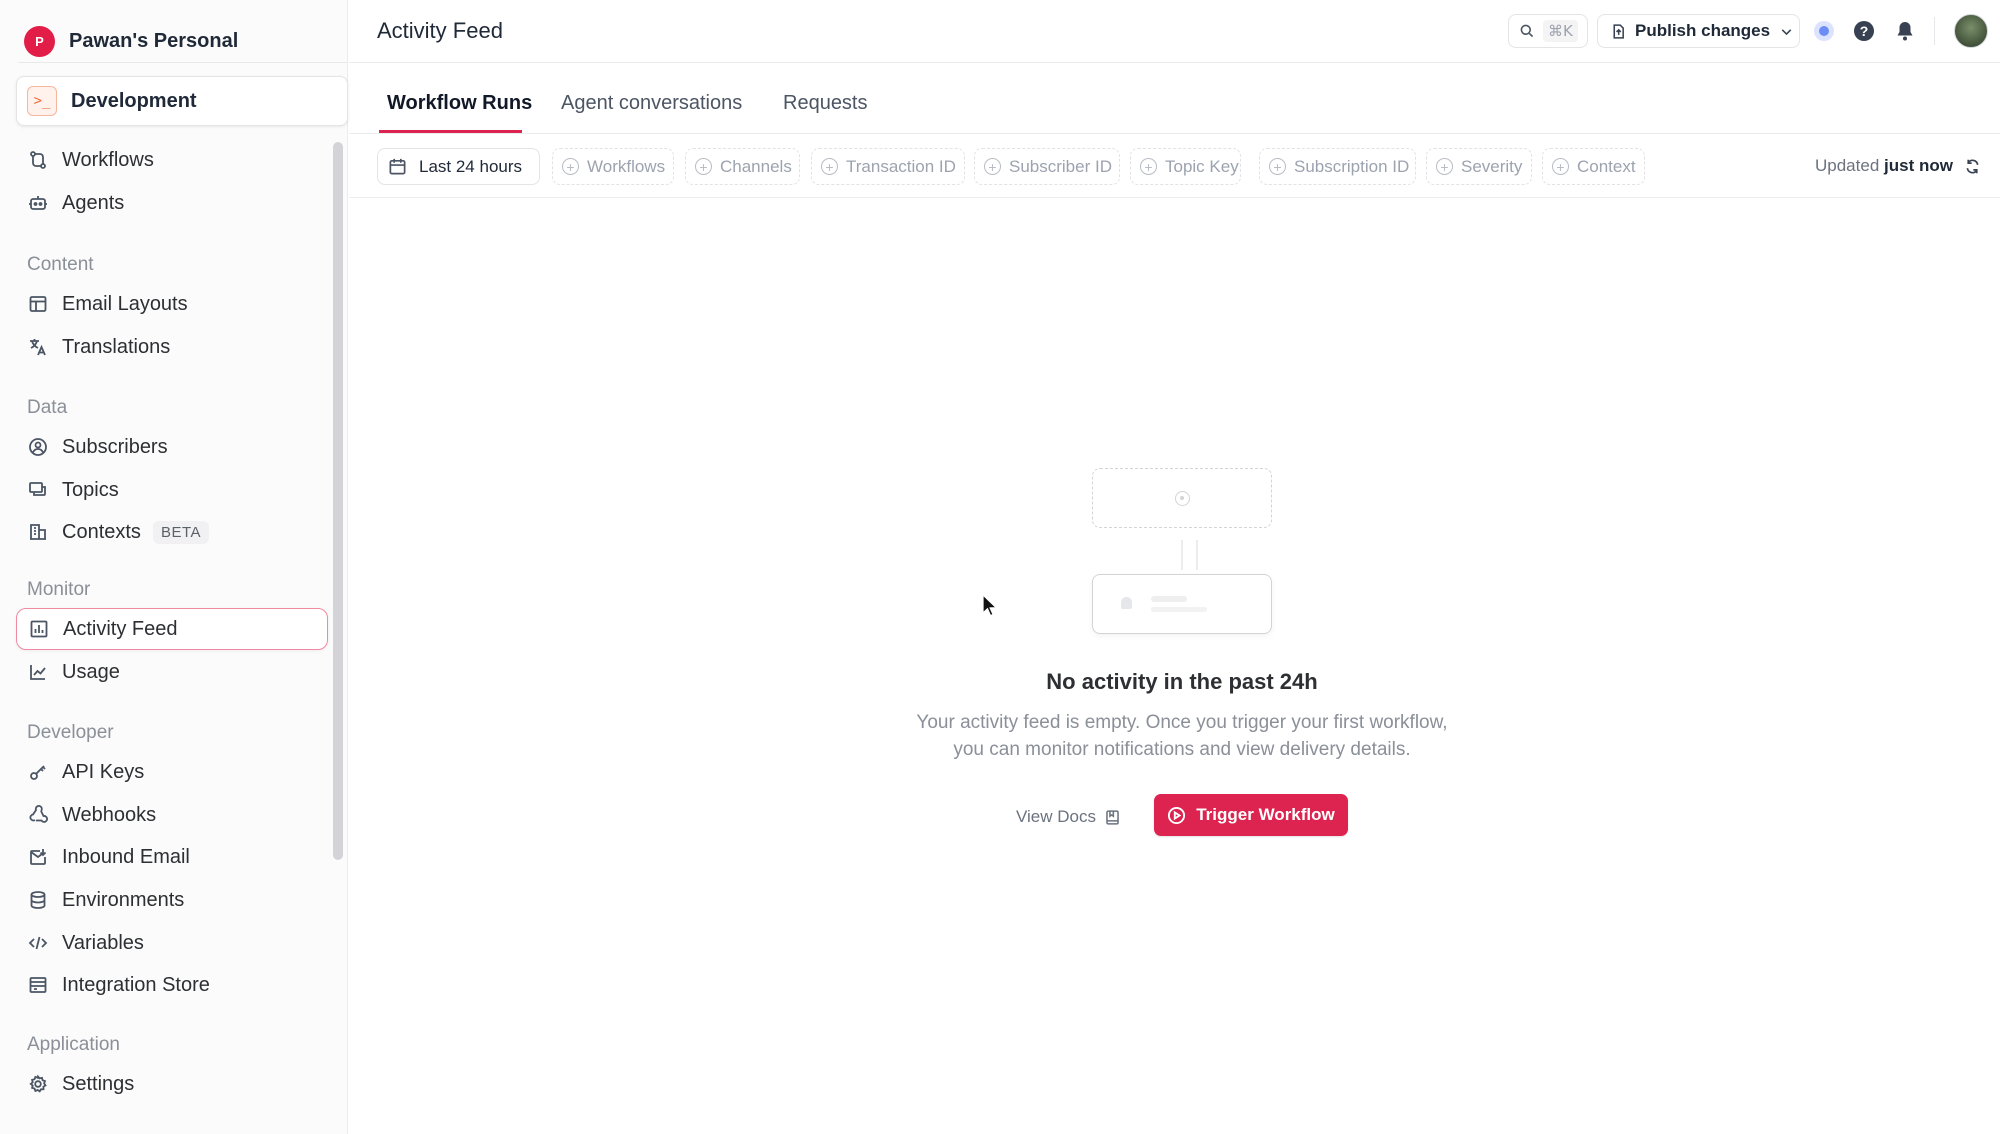  Describe the element at coordinates (115, 446) in the screenshot. I see `sidebar-item-label: Subscribers` at that location.